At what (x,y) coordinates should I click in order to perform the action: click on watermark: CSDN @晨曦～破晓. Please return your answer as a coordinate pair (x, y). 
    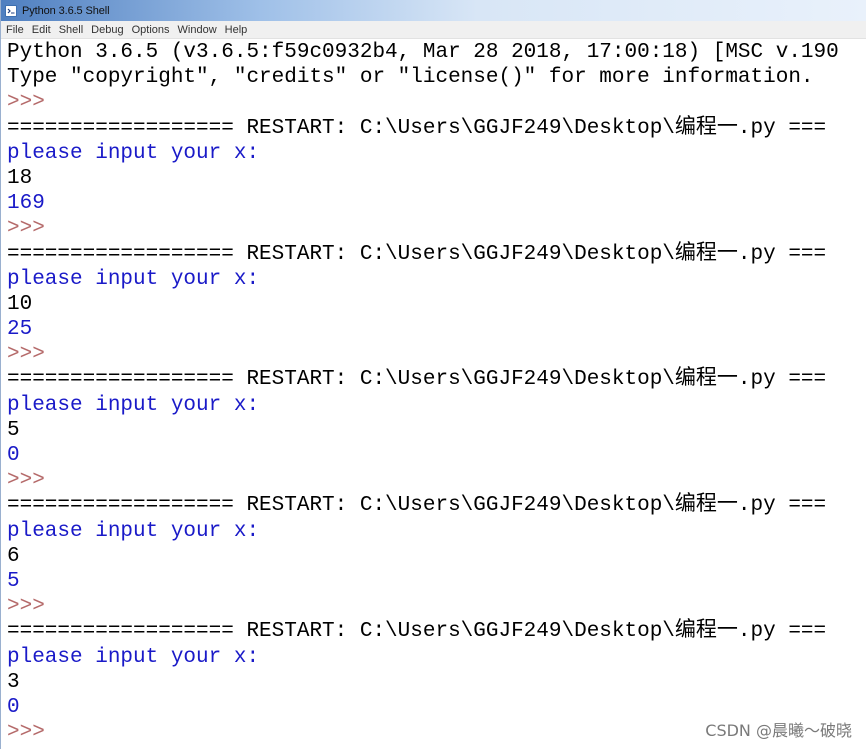
    Looking at the image, I should click on (778, 730).